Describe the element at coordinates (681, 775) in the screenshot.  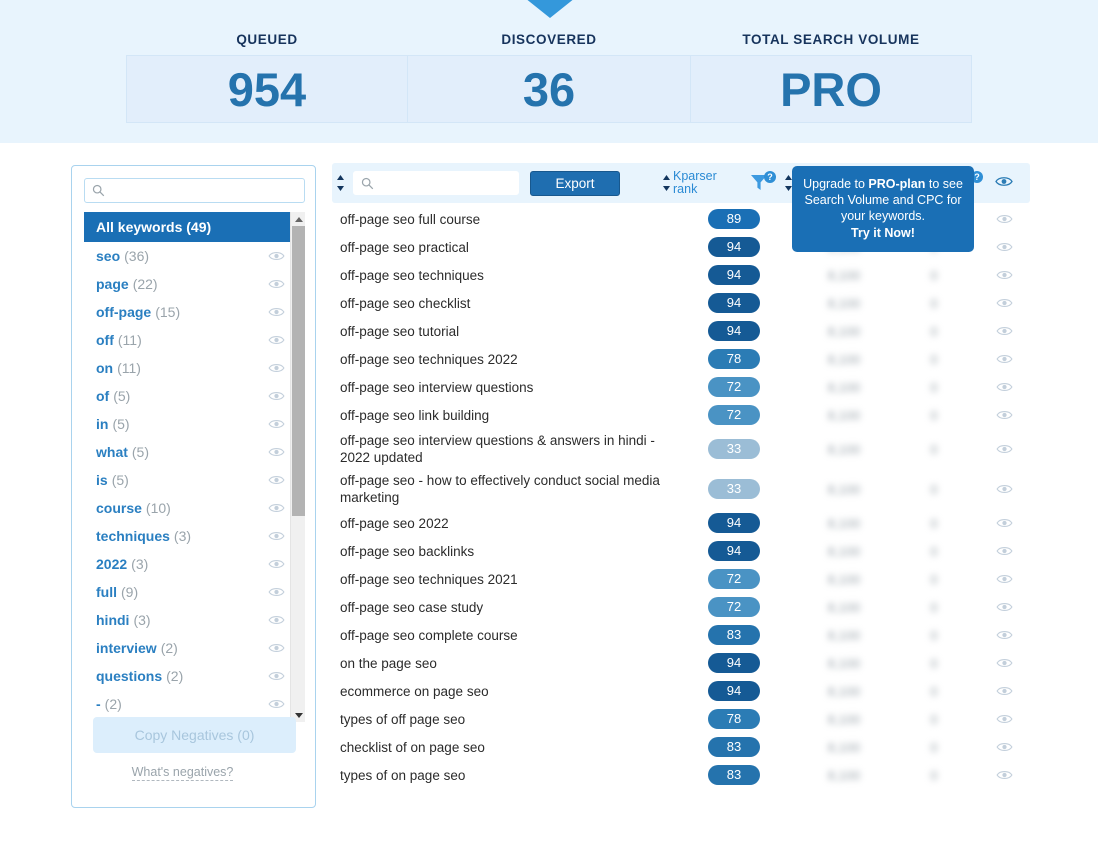
I see `table-row: types of on page seo 83 8,100 0` at that location.